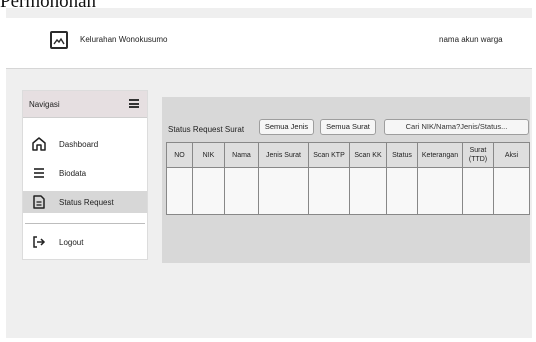 The width and height of the screenshot is (536, 342). I want to click on sidebar-item-dashboard: Dashboard, so click(85, 144).